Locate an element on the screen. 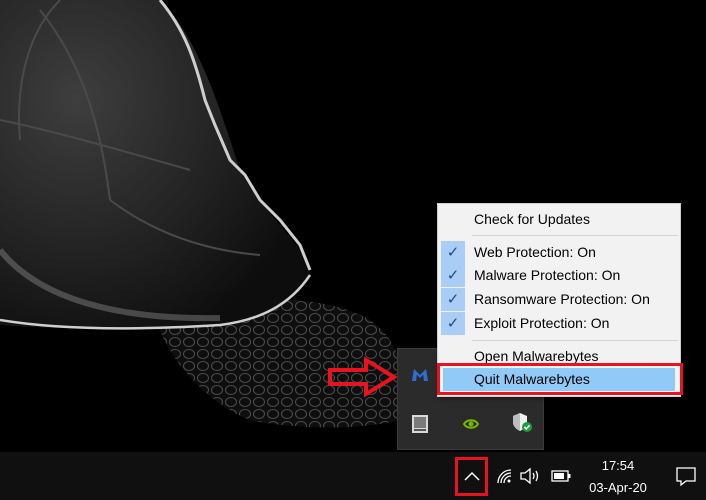 This screenshot has width=706, height=500. menu-item-exploit-protection: ✓ Exploit Protection: On is located at coordinates (559, 323).